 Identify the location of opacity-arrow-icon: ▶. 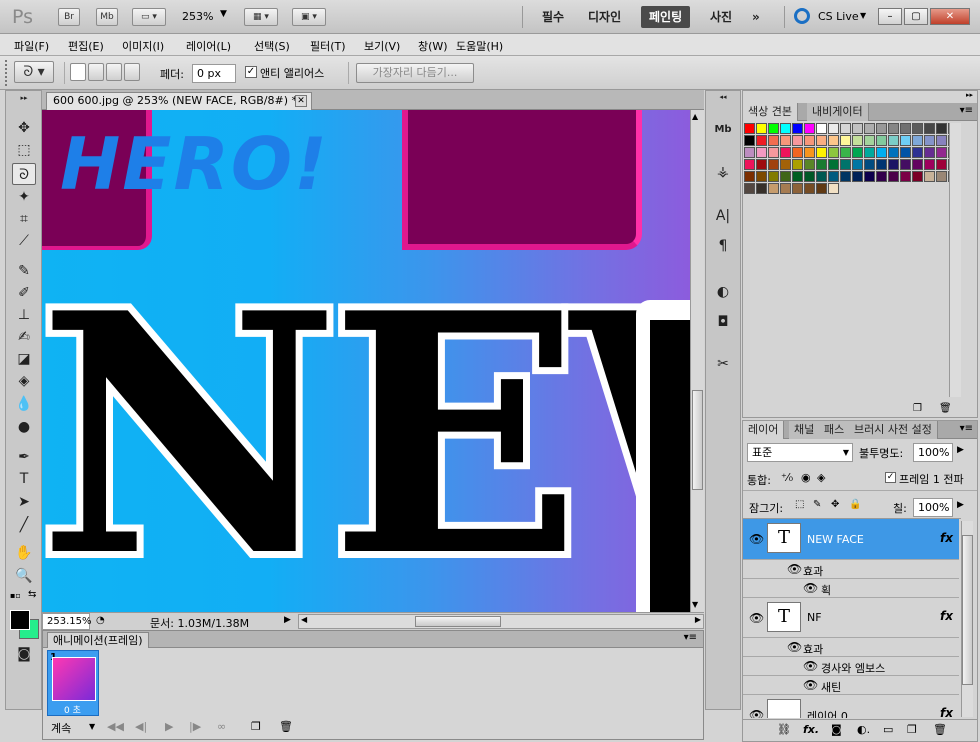
(960, 450).